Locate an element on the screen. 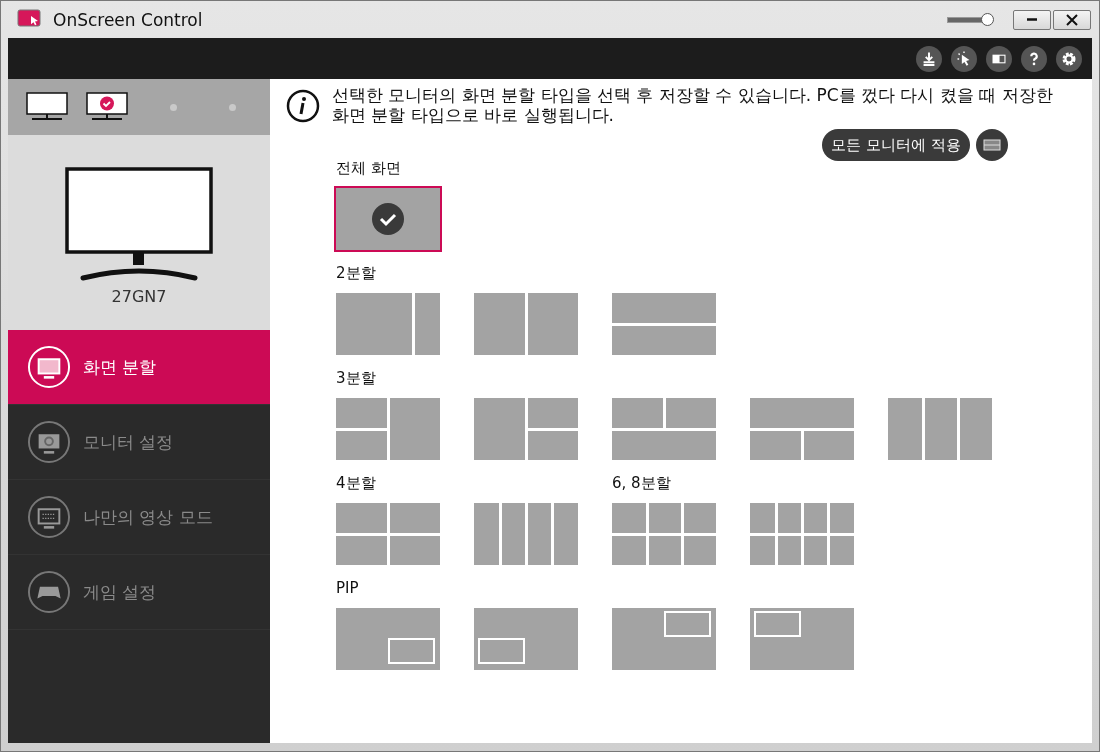  check-icon is located at coordinates (388, 219).